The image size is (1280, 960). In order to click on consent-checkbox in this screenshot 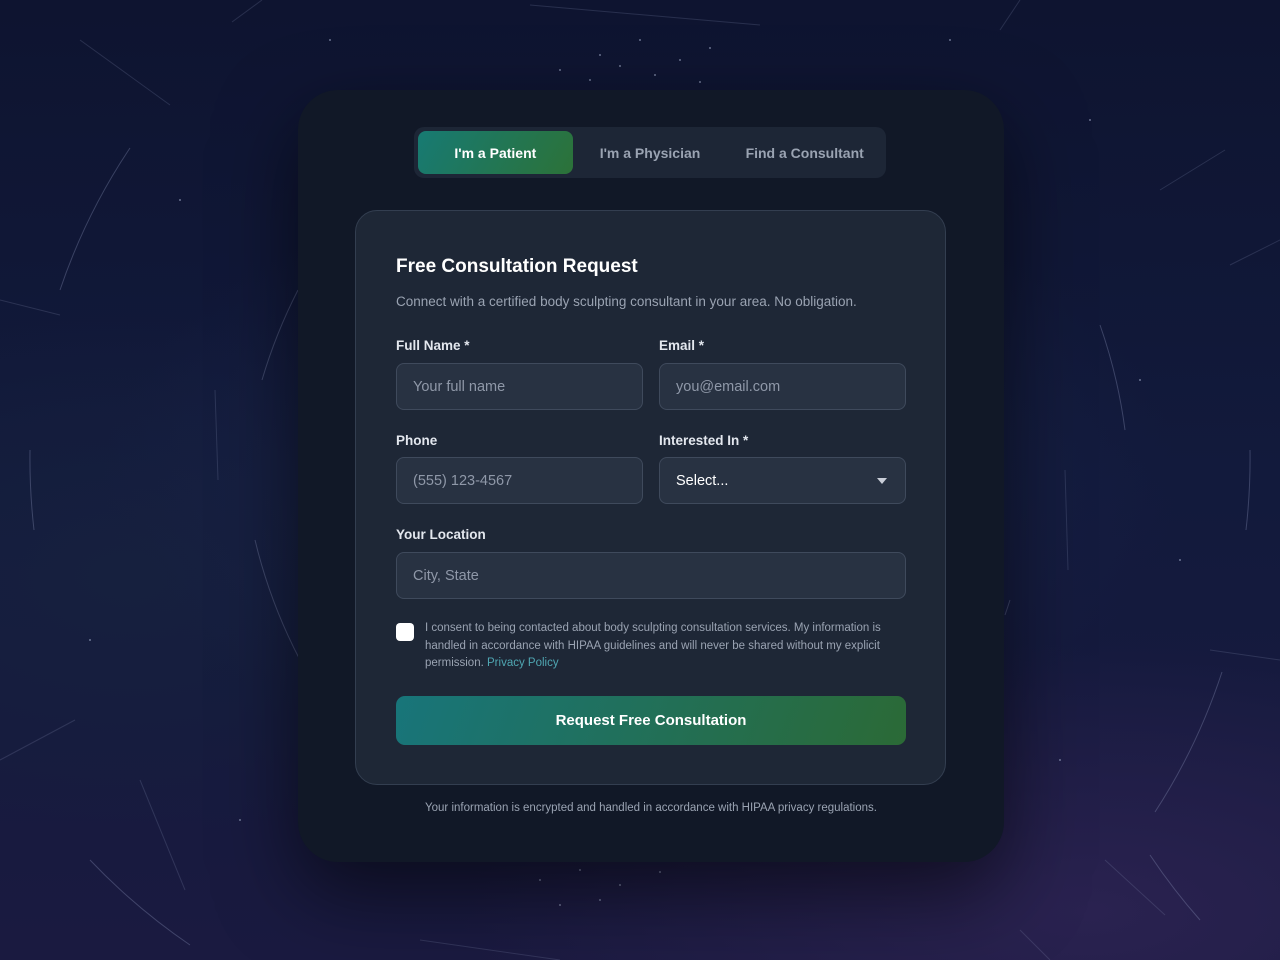, I will do `click(405, 632)`.